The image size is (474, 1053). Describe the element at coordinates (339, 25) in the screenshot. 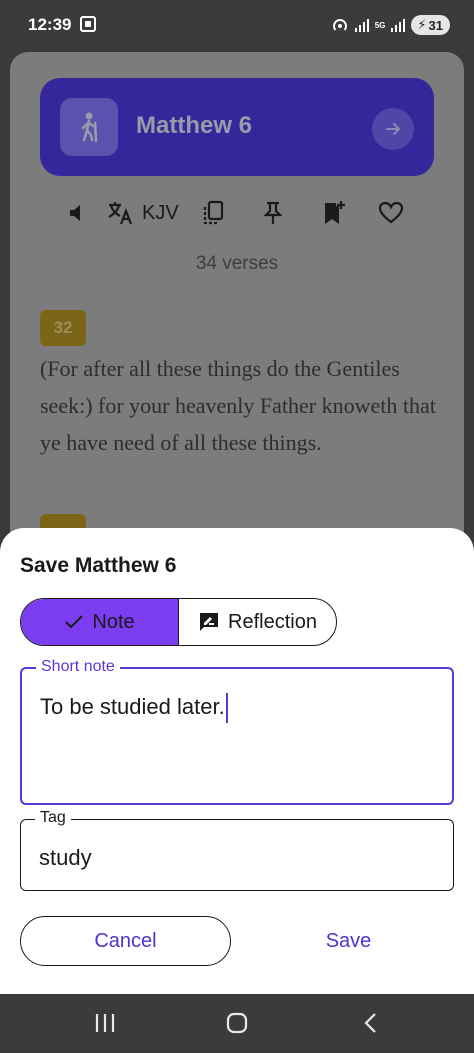

I see `hotspot-icon` at that location.